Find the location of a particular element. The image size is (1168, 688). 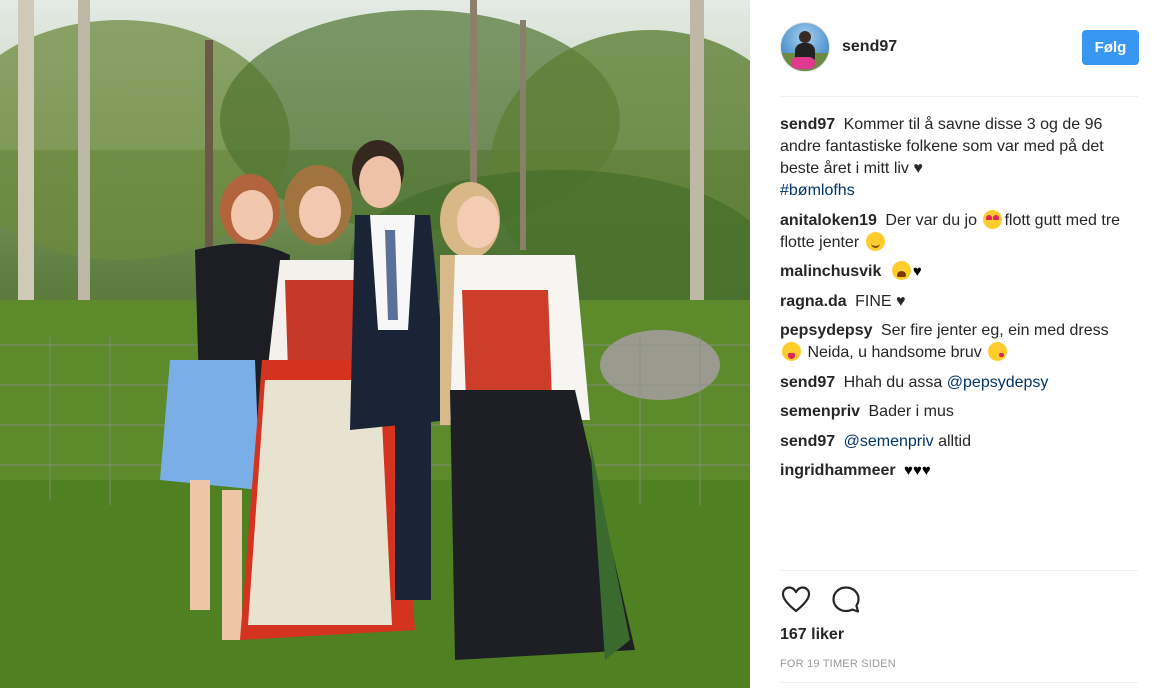

comment: semenpriv Bader i mus is located at coordinates (959, 412).